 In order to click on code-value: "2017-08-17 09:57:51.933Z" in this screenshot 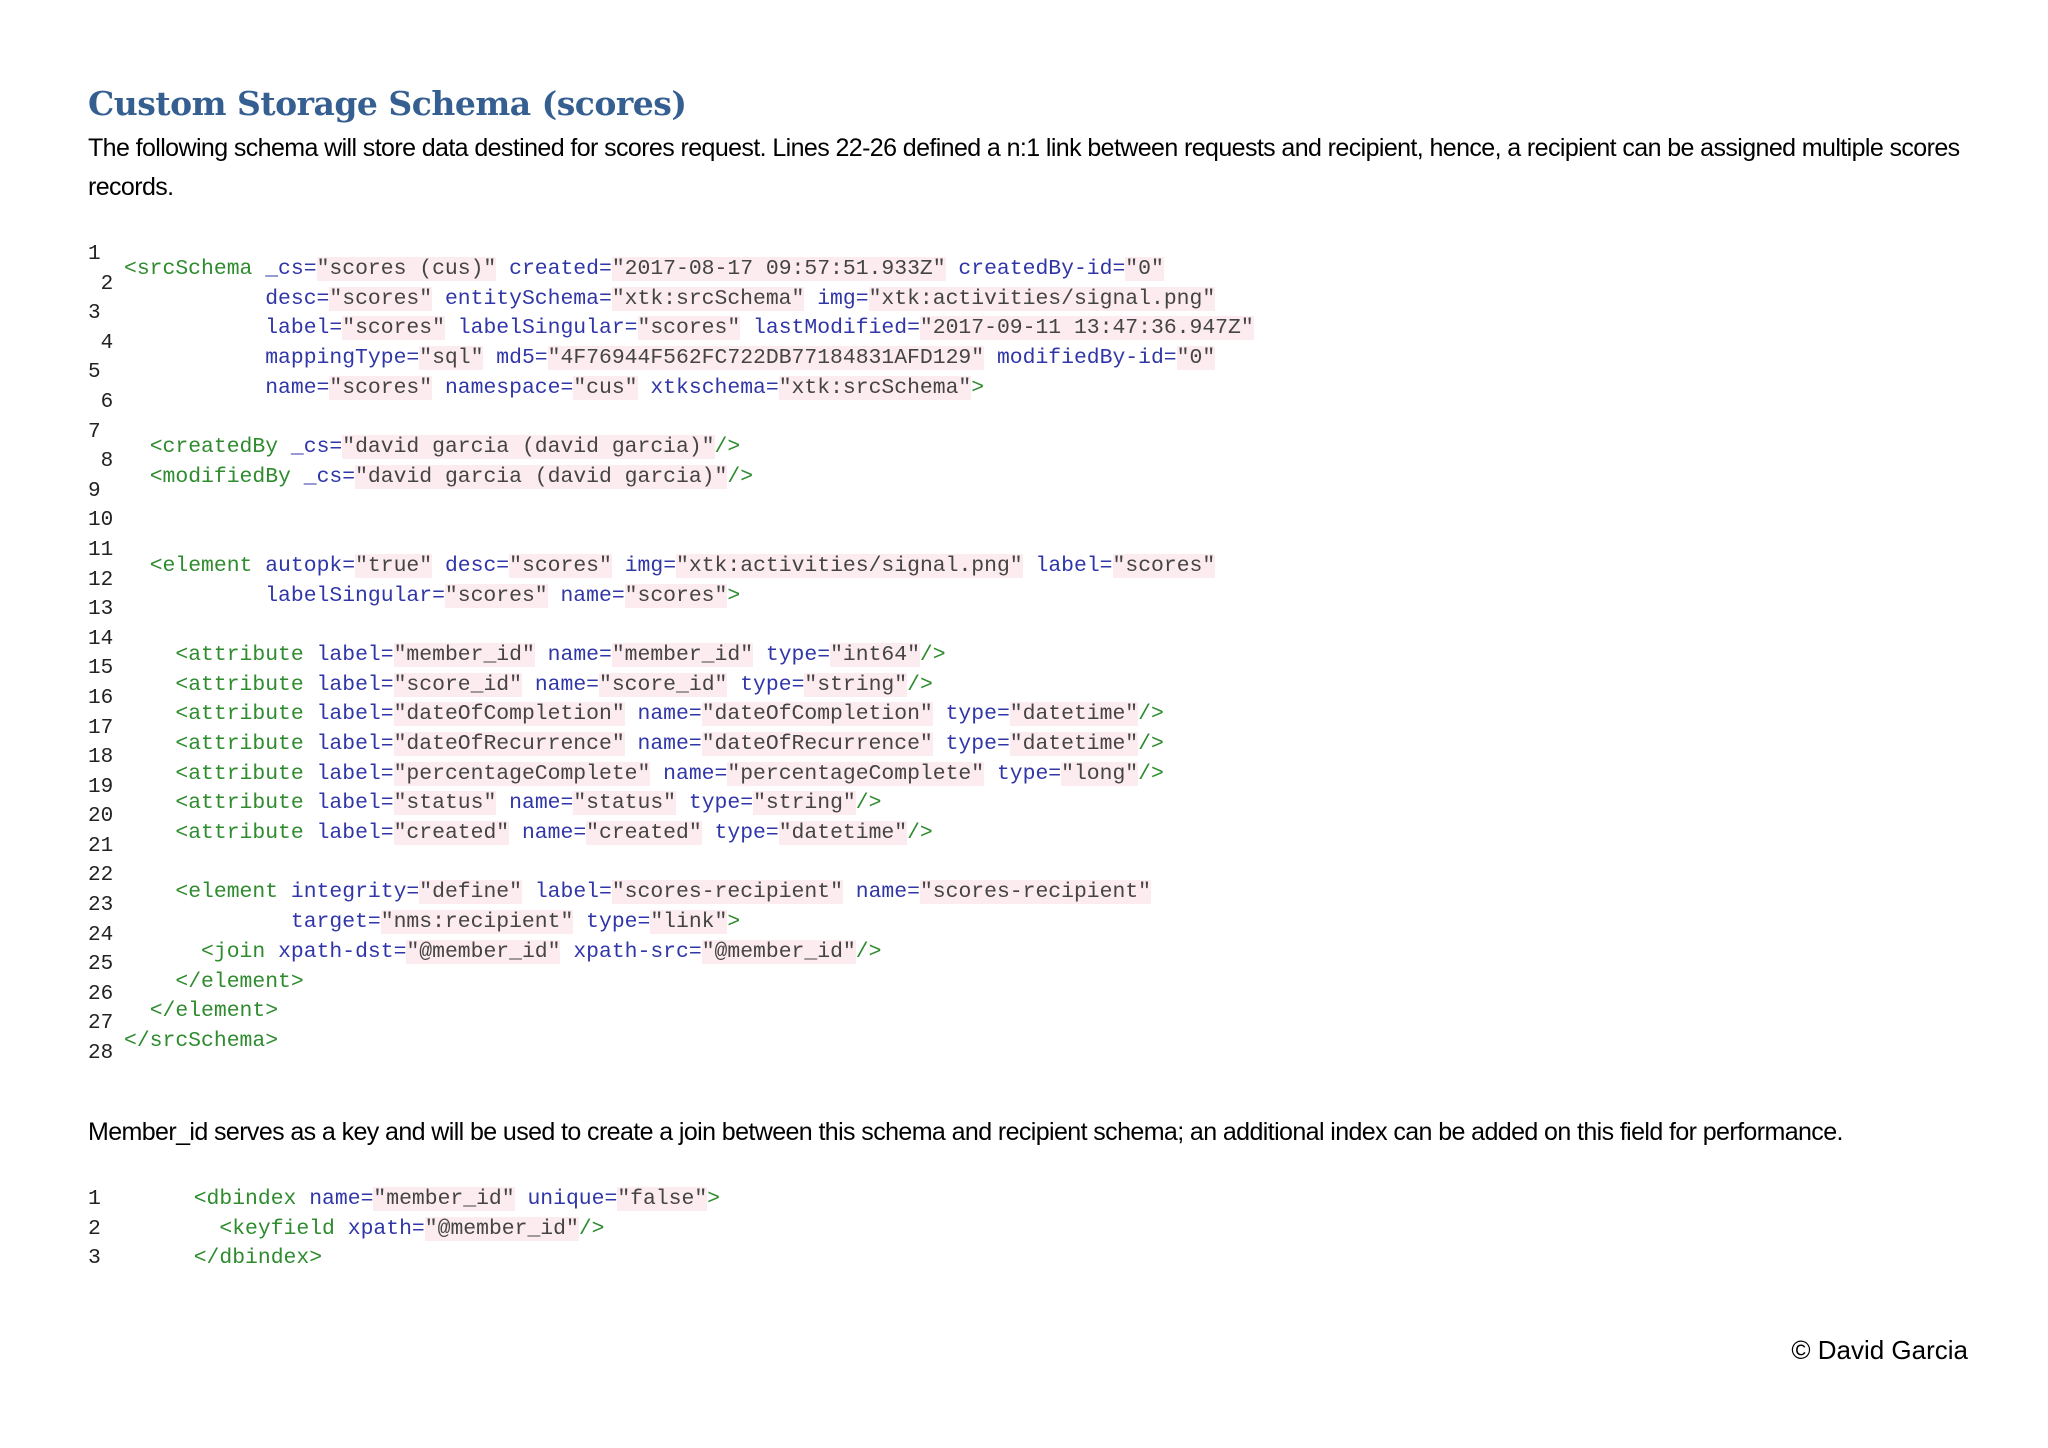, I will do `click(778, 269)`.